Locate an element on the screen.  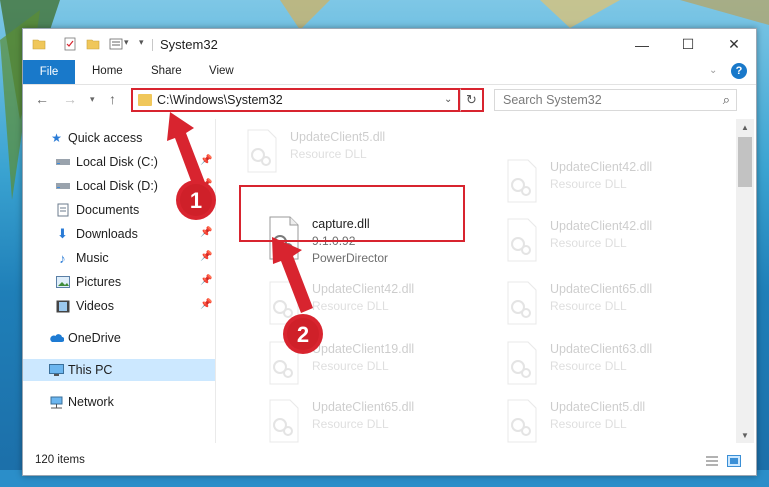
tab-file: File is located at coordinates (49, 72).